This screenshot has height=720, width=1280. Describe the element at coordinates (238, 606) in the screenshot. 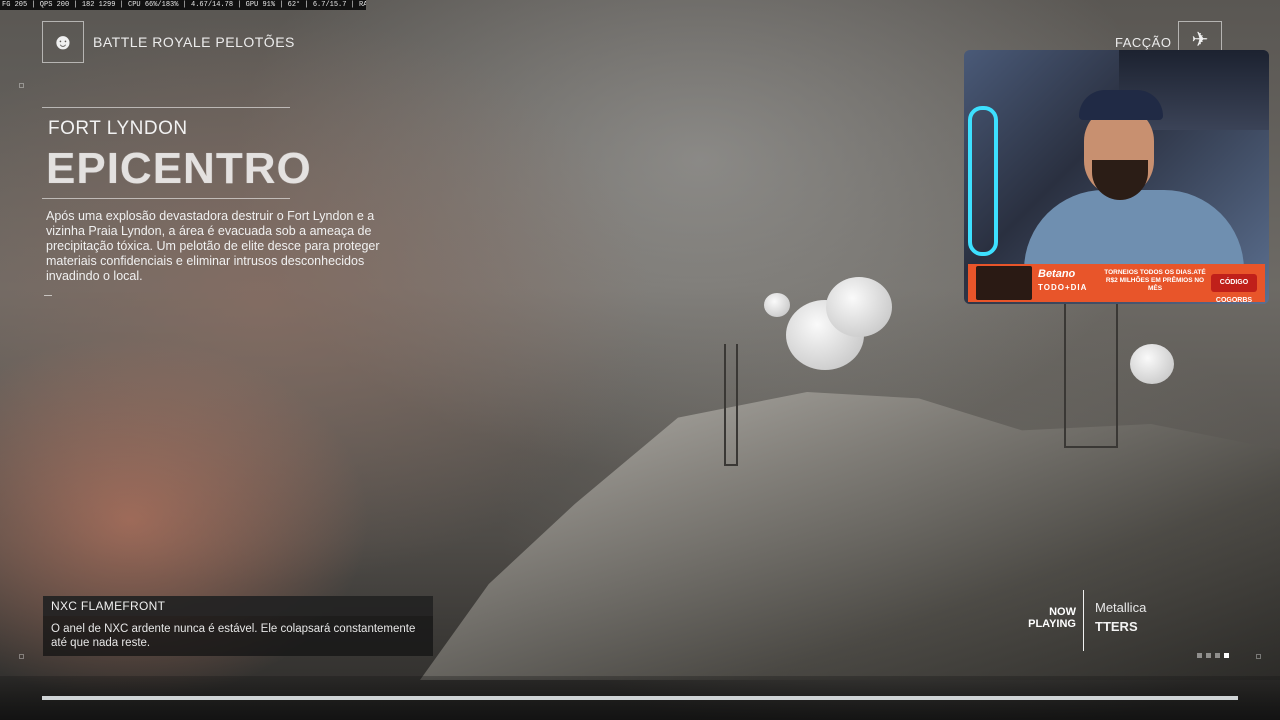

I see `game-mode-title: NXC FLAMEFRONT` at that location.